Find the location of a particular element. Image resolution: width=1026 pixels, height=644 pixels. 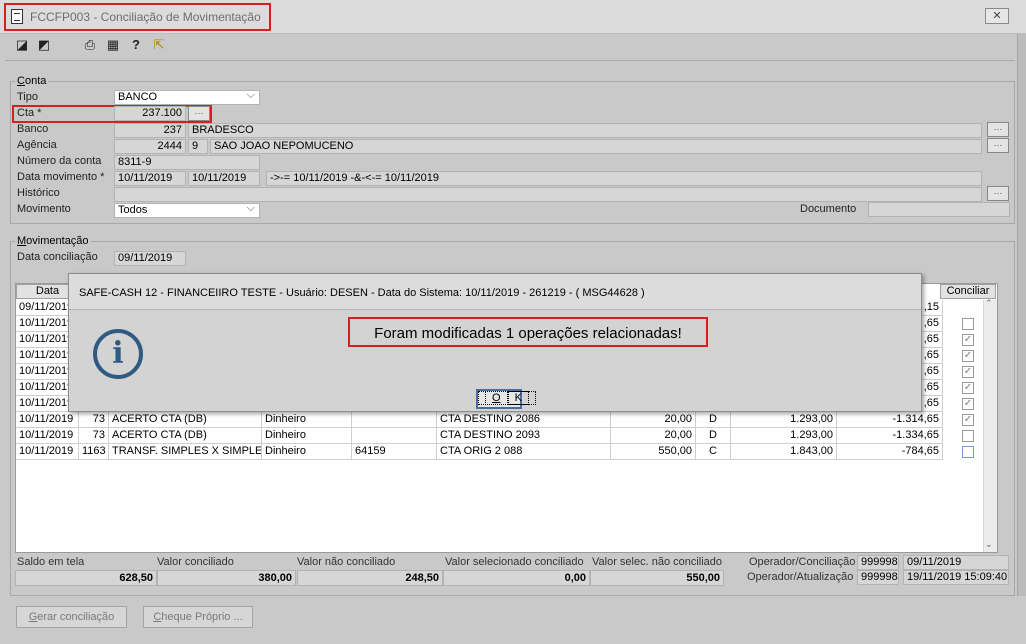

cta-label: Cta * is located at coordinates (29, 113).